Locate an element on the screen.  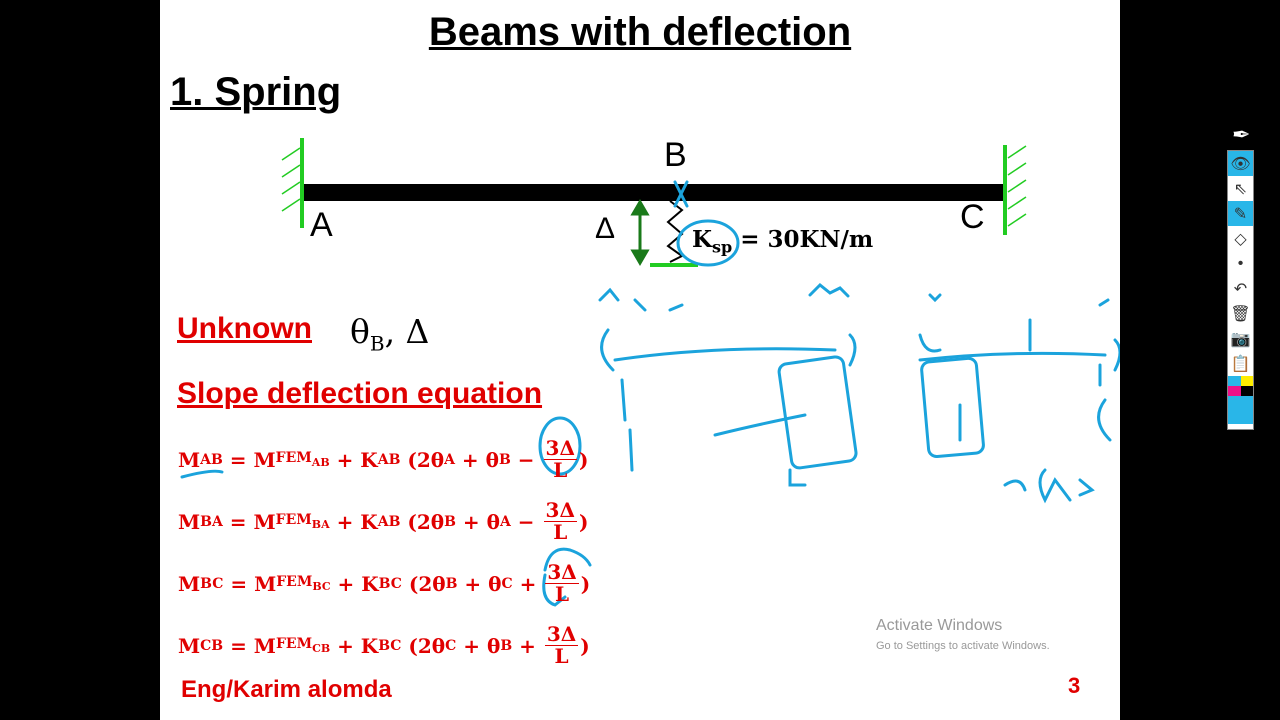
delta-label: Δ is located at coordinates (605, 228).